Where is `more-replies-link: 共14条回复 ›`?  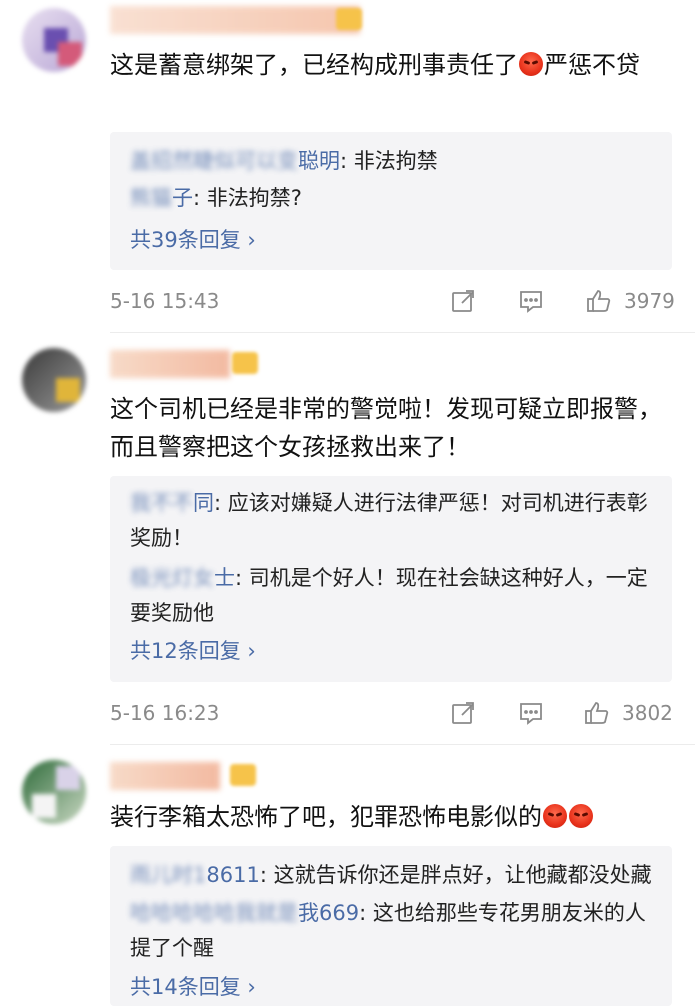 more-replies-link: 共14条回复 › is located at coordinates (193, 987).